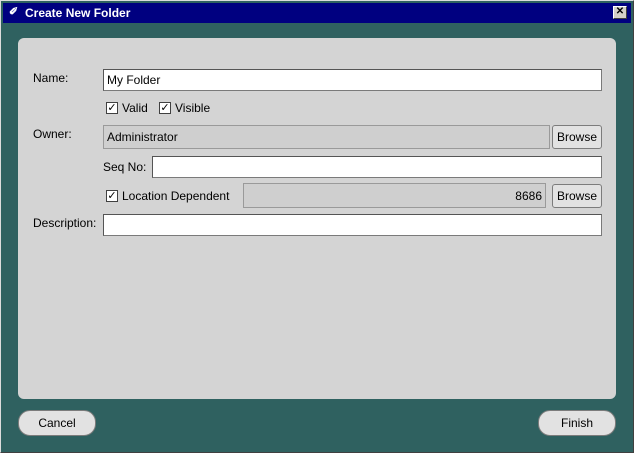 The height and width of the screenshot is (453, 634). I want to click on name-label: Name:, so click(51, 78).